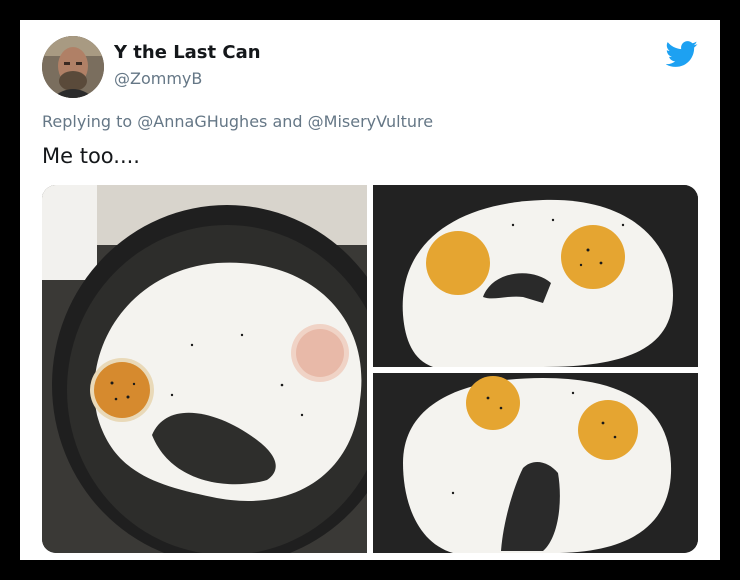 The image size is (740, 580). I want to click on user-handle: @ZommyB, so click(158, 78).